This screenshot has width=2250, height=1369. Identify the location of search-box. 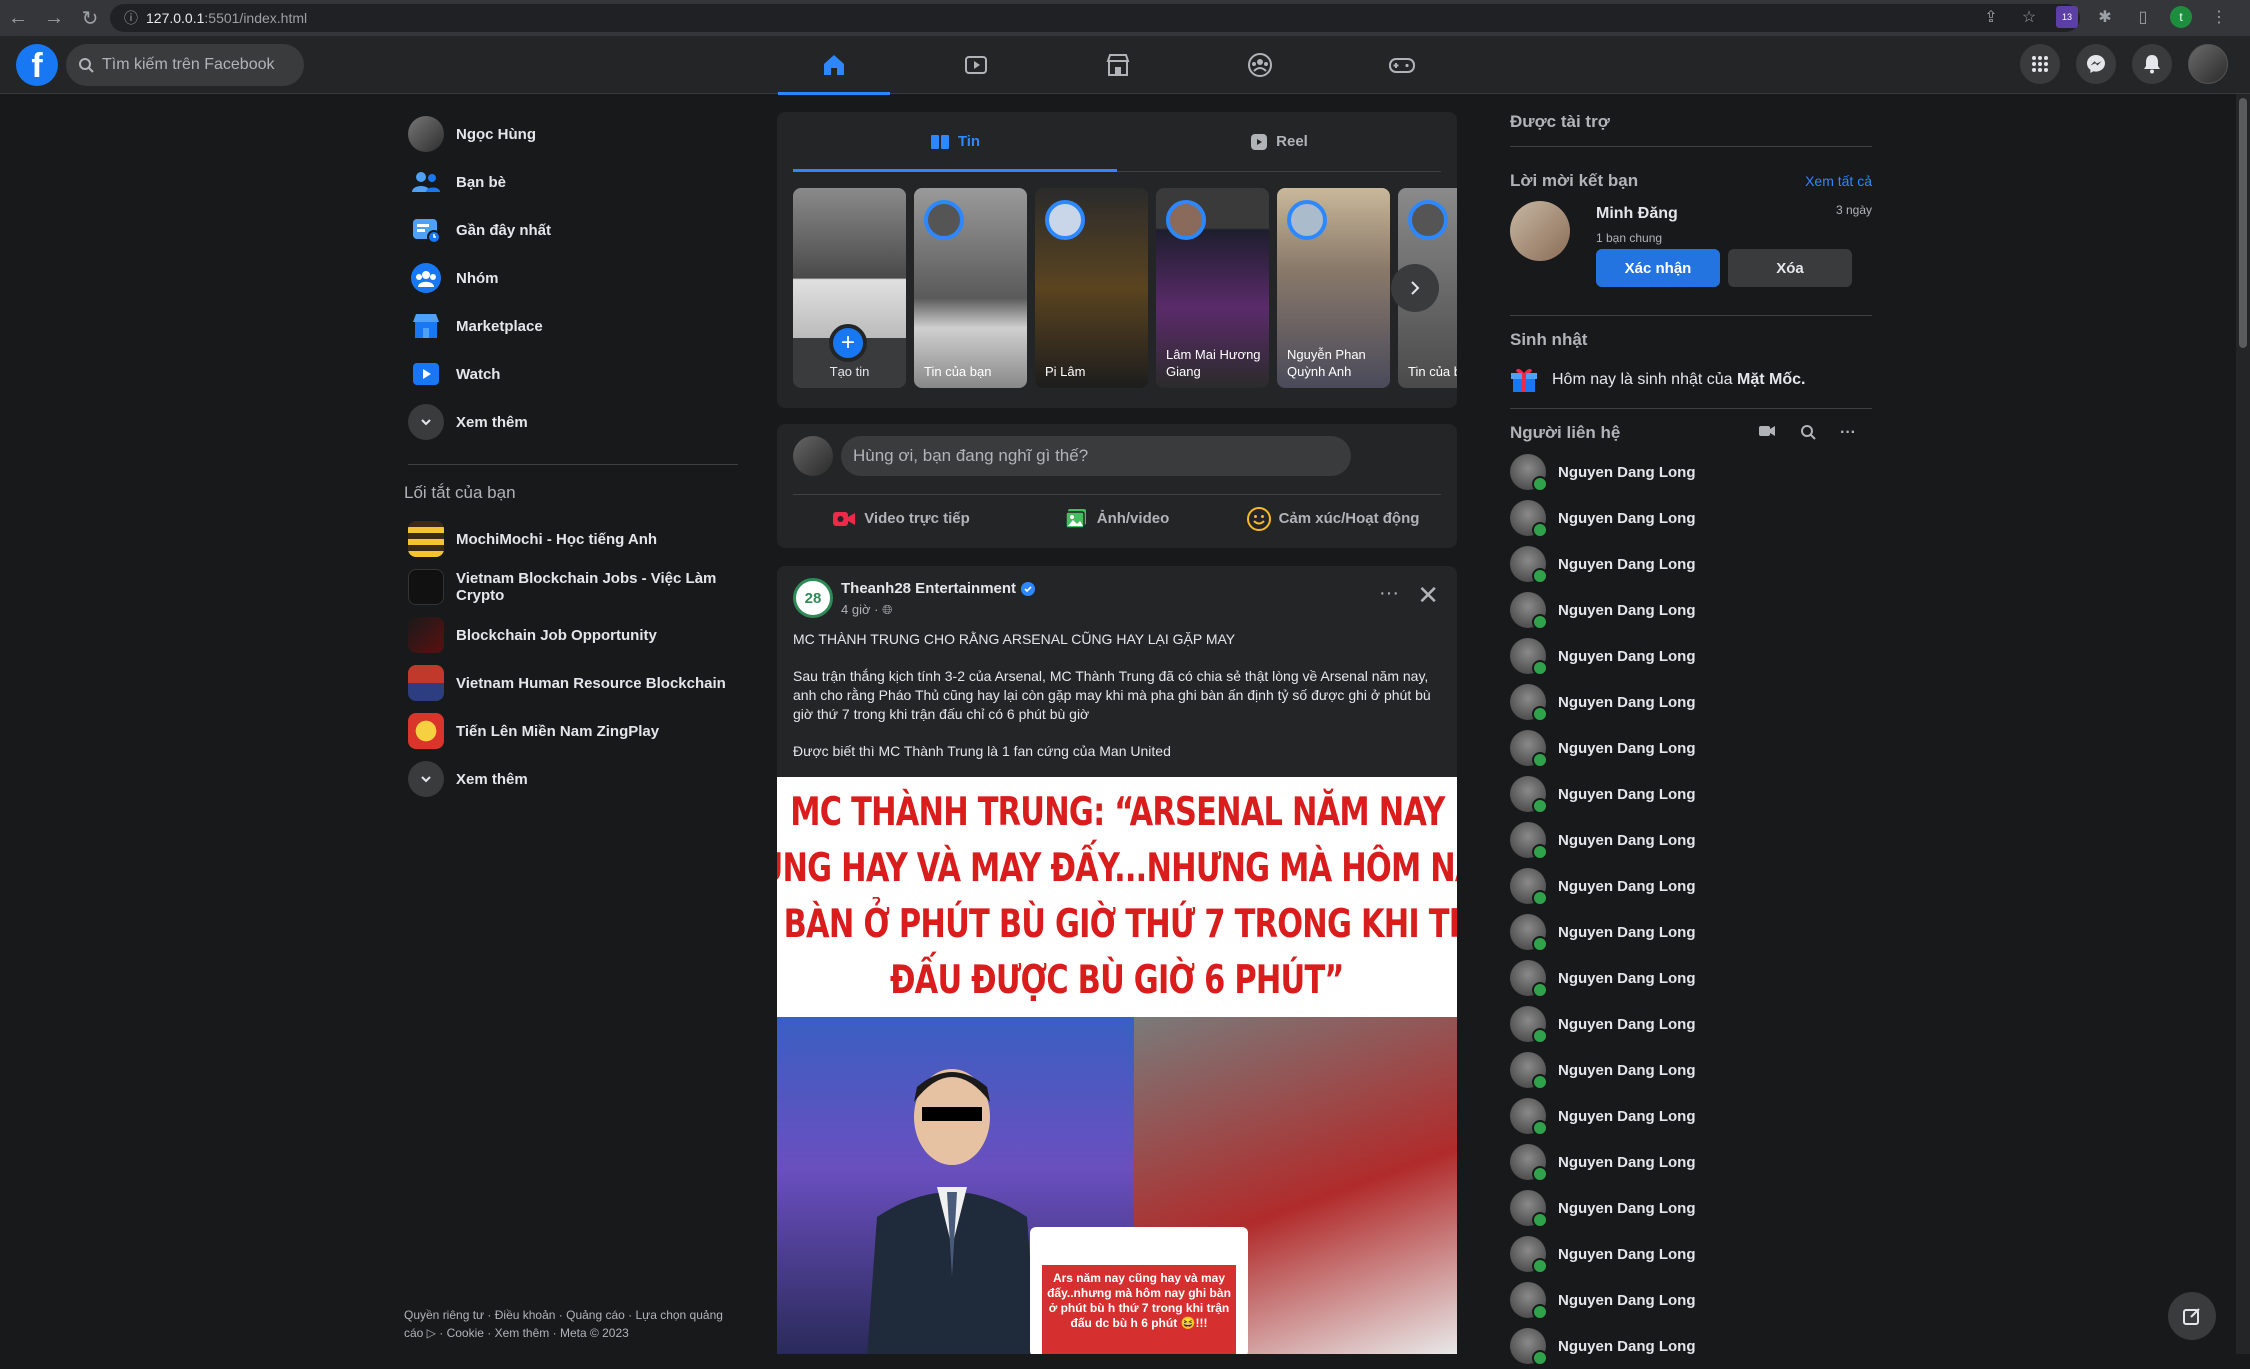
(185, 65).